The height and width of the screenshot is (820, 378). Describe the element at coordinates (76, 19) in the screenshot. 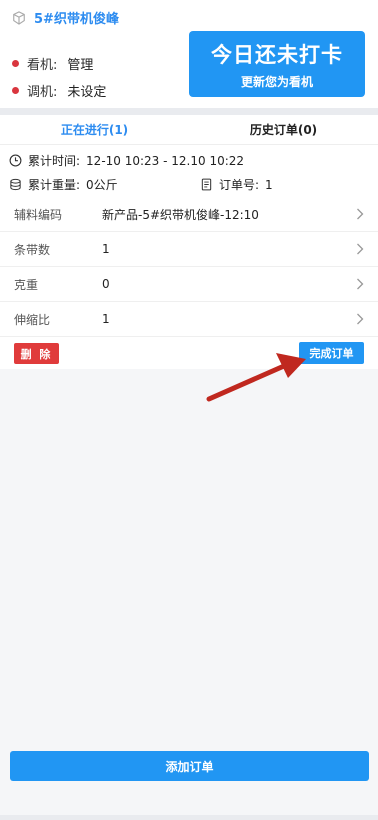

I see `machine-name: 5#织带机俊峰` at that location.